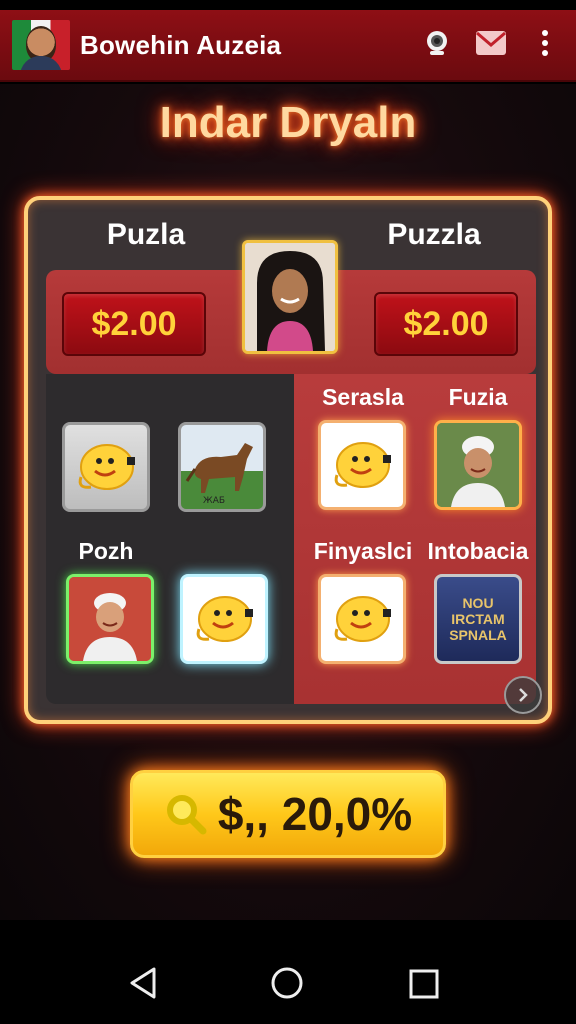 Image resolution: width=576 pixels, height=1024 pixels. I want to click on bet-button: $,, 20,0%, so click(288, 814).